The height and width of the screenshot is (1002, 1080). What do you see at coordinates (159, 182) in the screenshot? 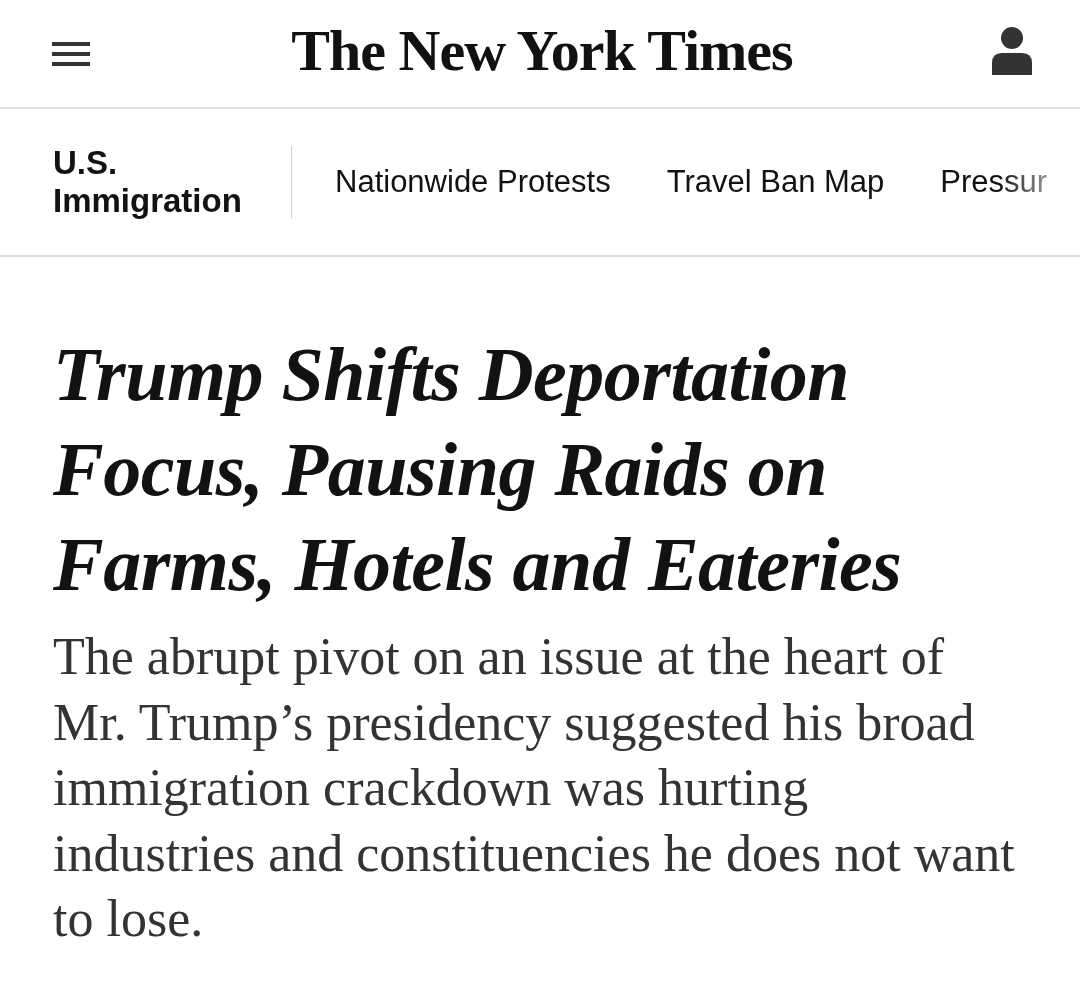
I see `section-link: U.S. Immigration` at bounding box center [159, 182].